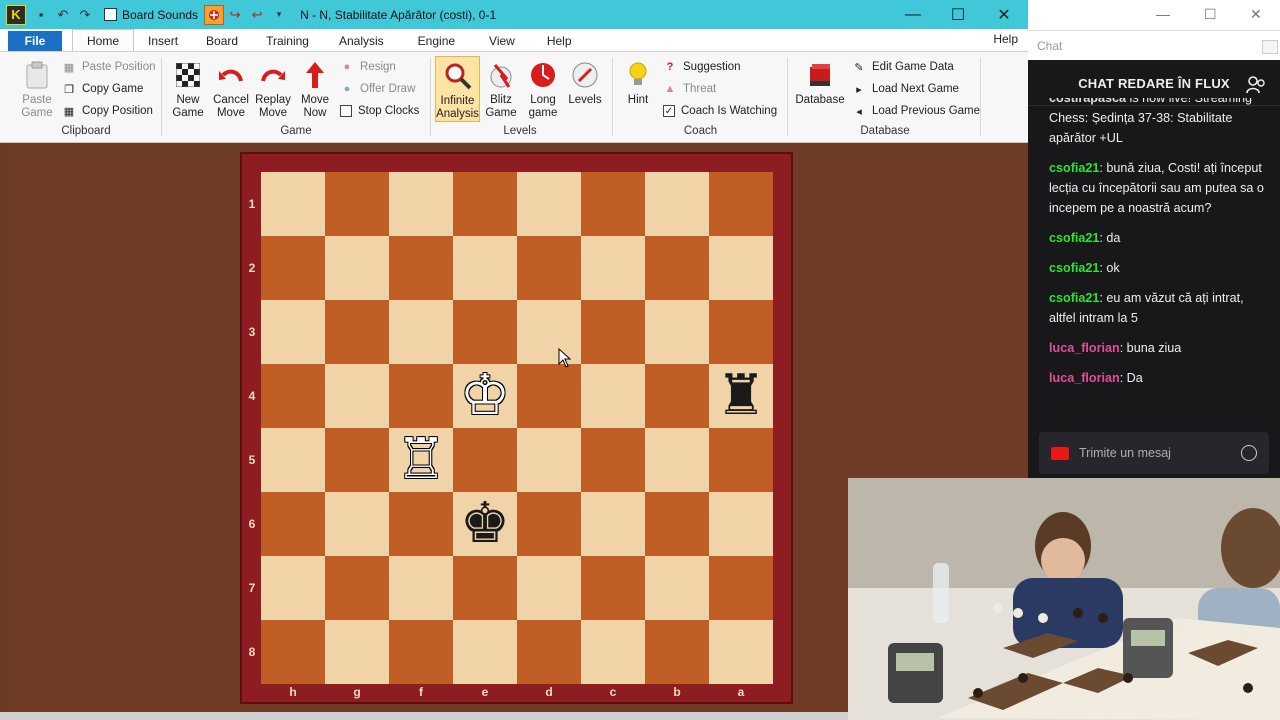  I want to click on blitz-game-button: Blitz Game, so click(501, 90).